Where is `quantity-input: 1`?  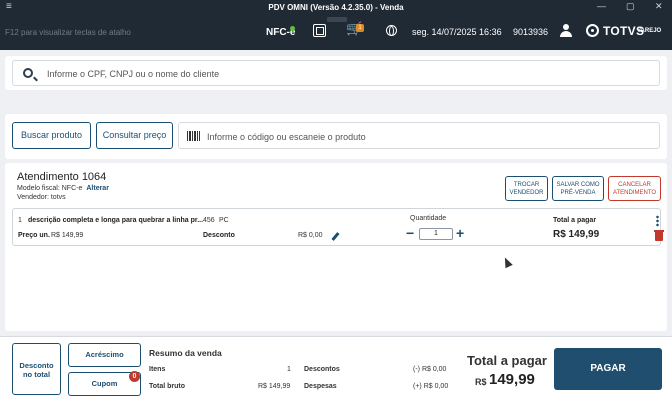 quantity-input: 1 is located at coordinates (436, 234).